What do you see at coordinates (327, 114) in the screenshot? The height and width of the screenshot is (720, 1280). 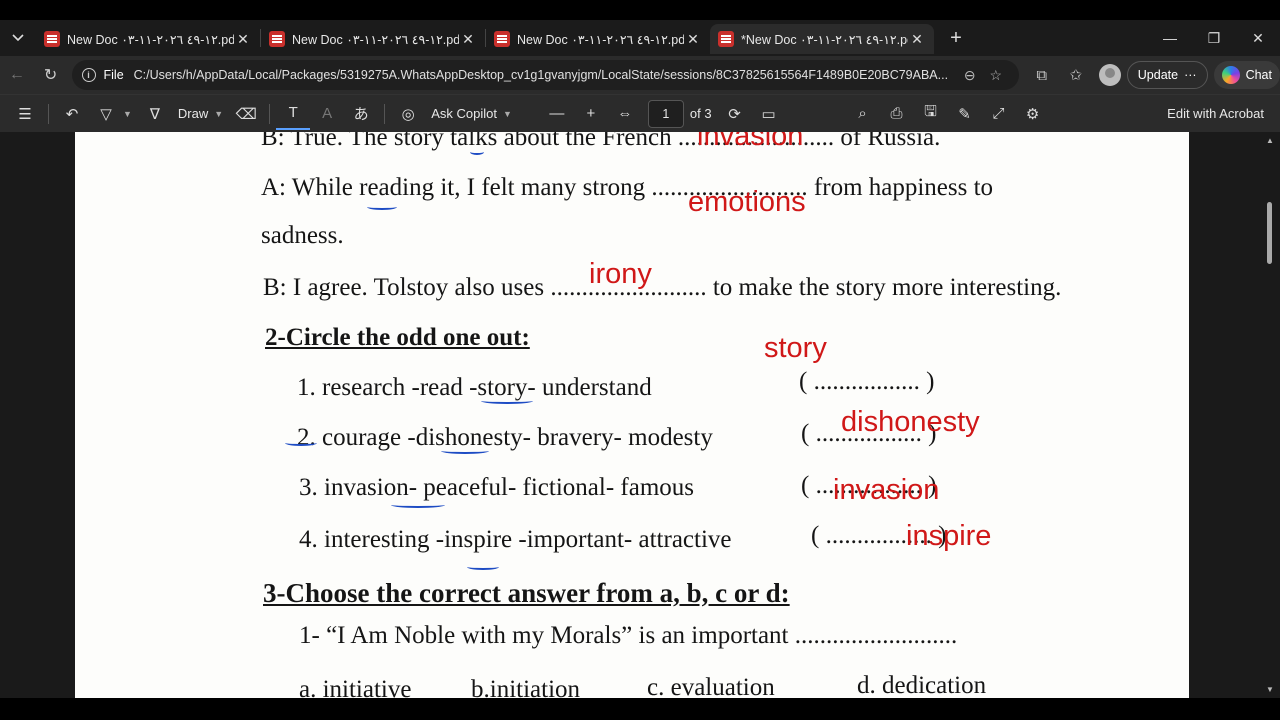 I see `text-format-icon: A` at bounding box center [327, 114].